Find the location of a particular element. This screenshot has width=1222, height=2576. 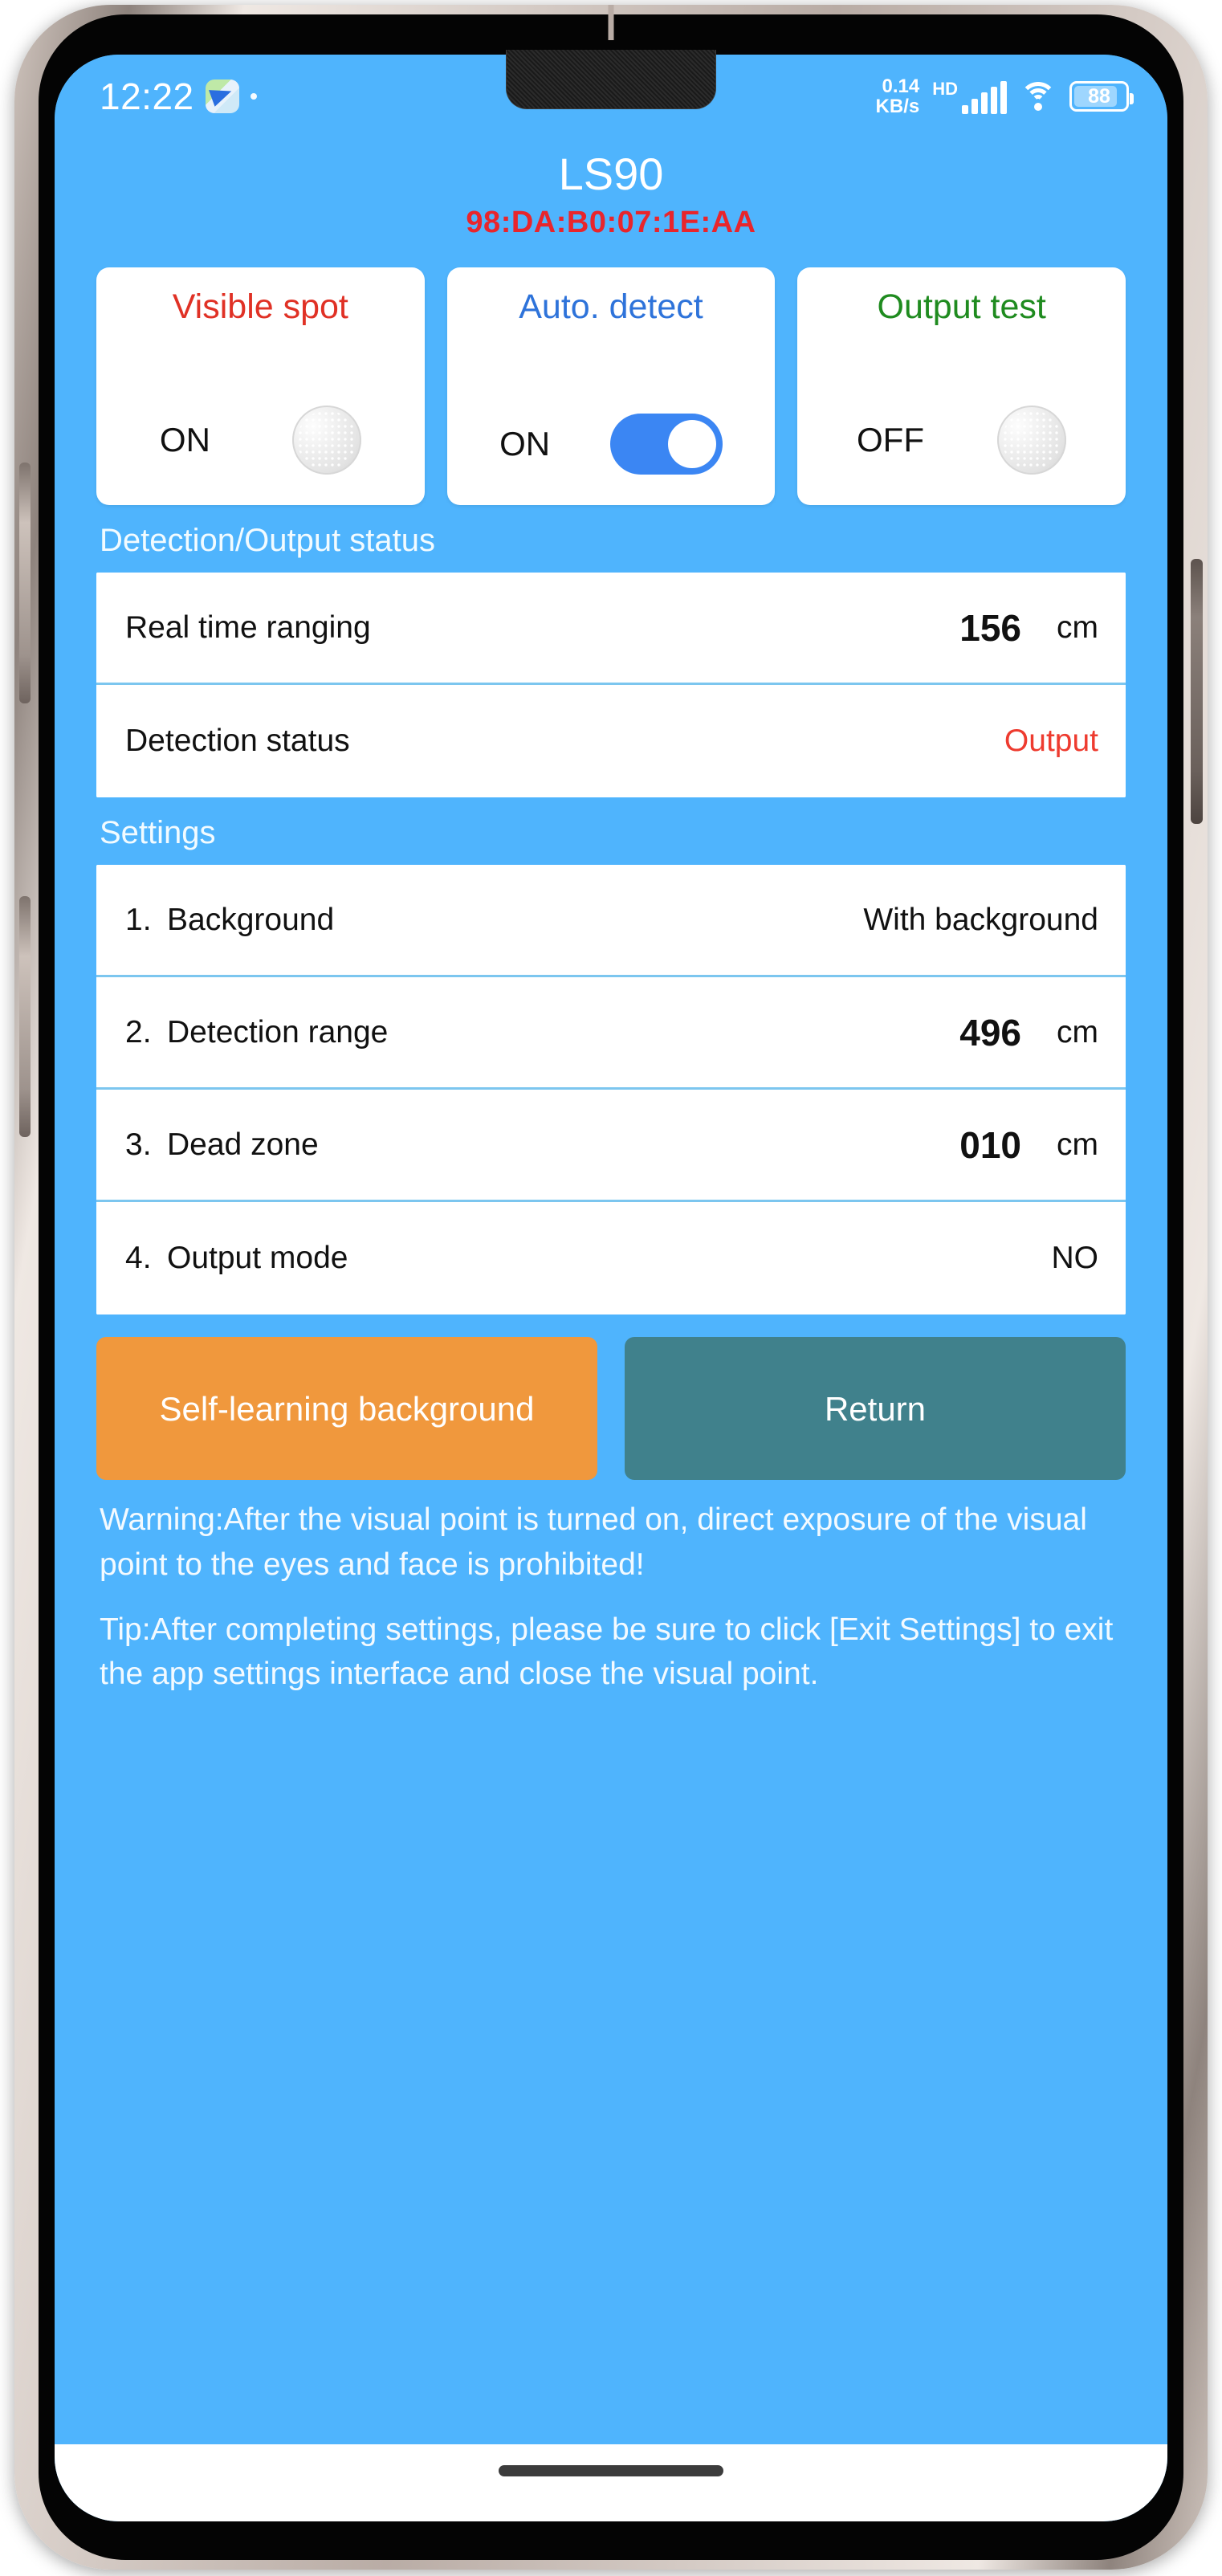

device-header: LS90 98:DA:B0:07:1E:AA is located at coordinates (611, 190).